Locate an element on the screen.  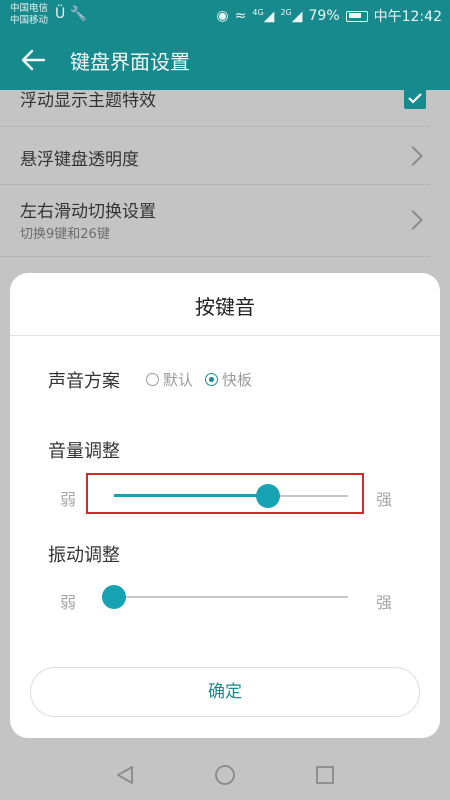
vibration-strong-label: 强 is located at coordinates (384, 602).